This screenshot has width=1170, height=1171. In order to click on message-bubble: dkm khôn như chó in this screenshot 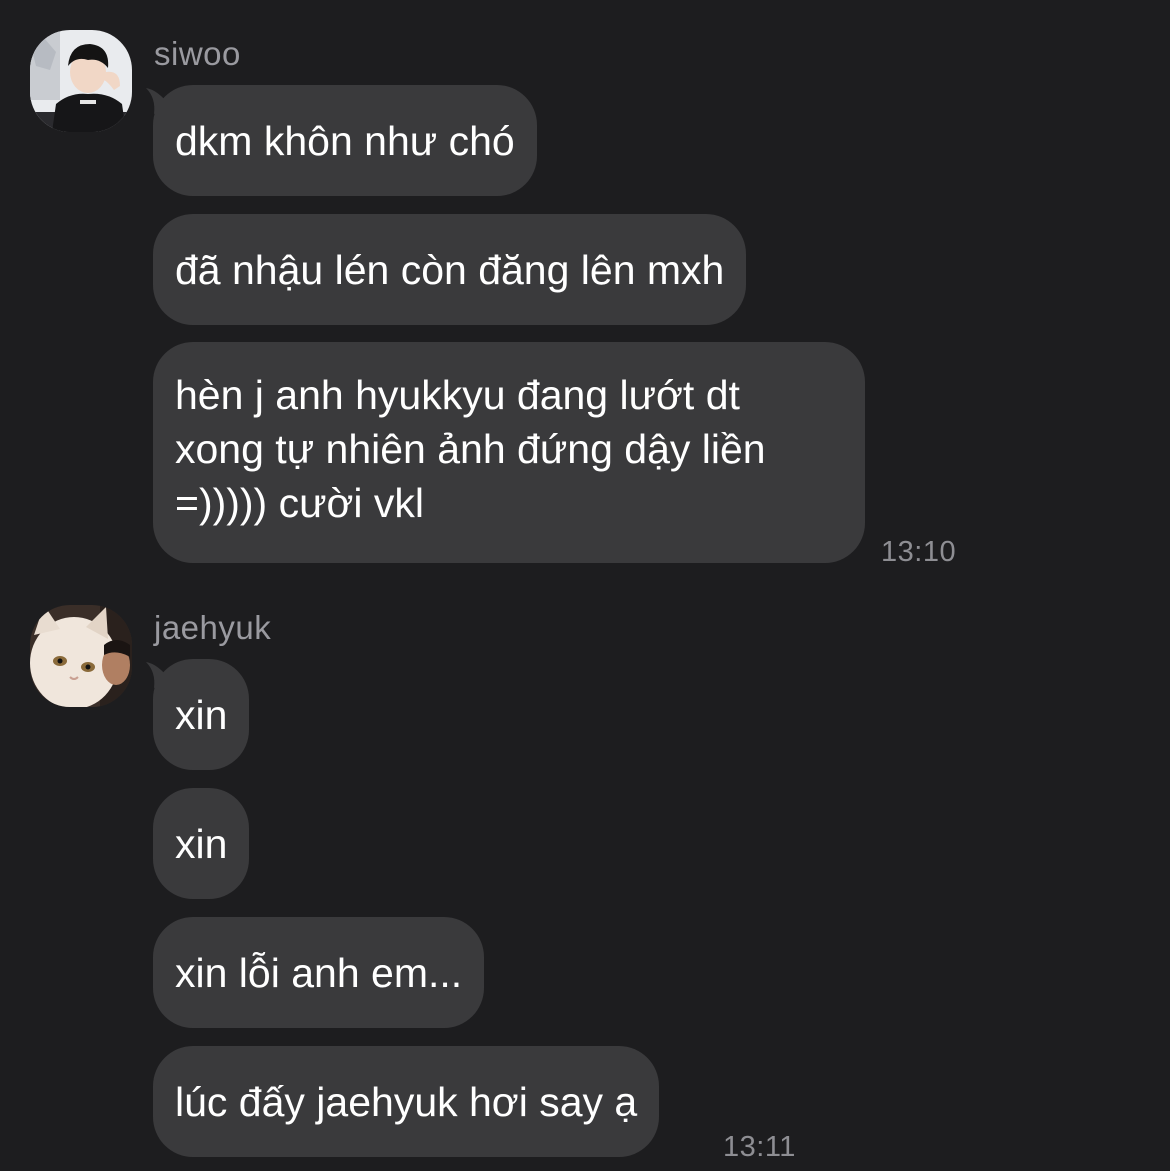, I will do `click(345, 140)`.